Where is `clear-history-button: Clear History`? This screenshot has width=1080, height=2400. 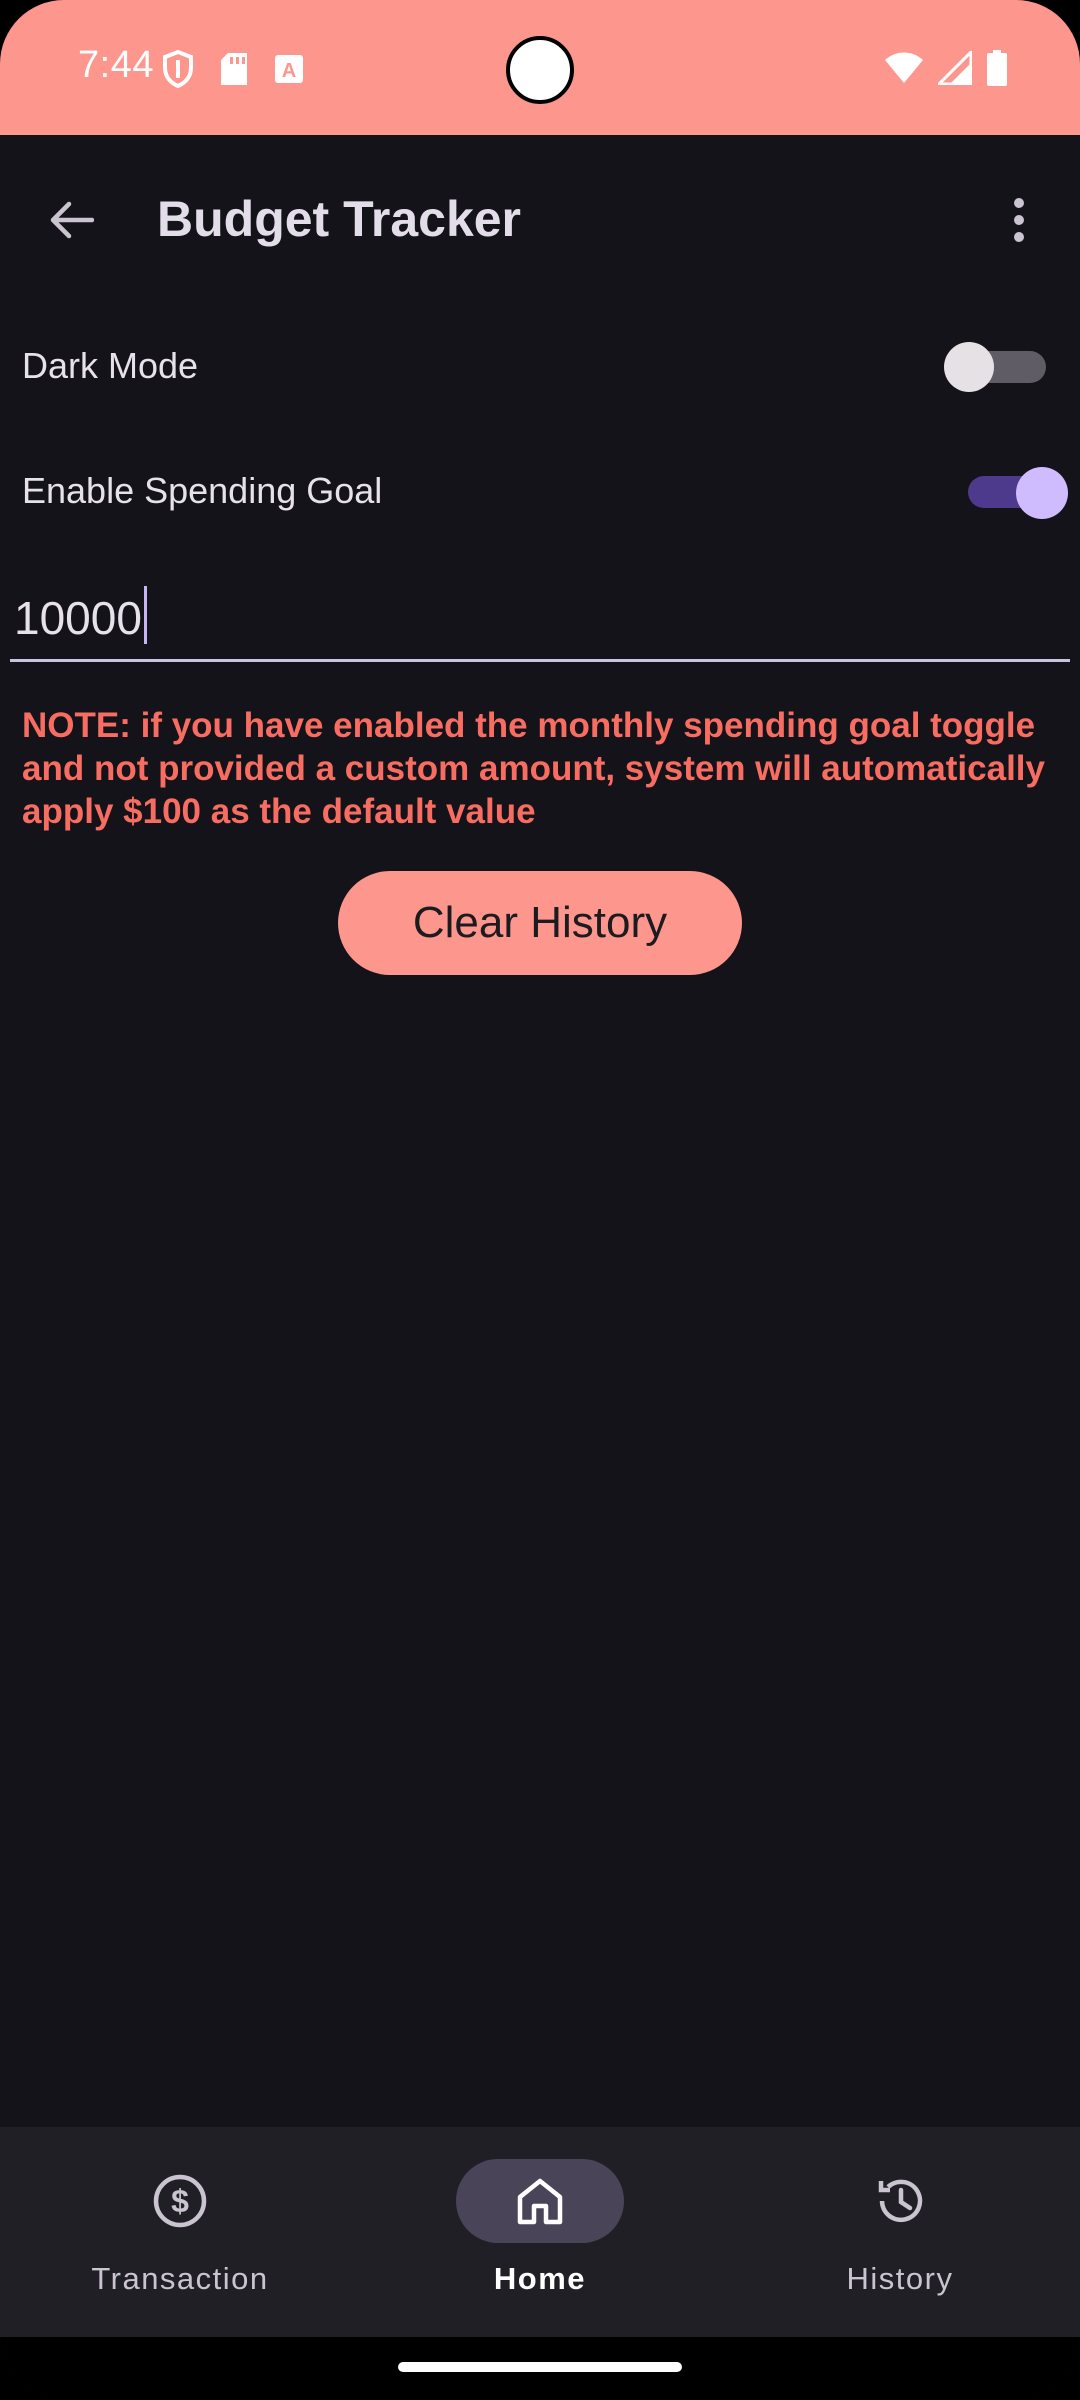 clear-history-button: Clear History is located at coordinates (540, 923).